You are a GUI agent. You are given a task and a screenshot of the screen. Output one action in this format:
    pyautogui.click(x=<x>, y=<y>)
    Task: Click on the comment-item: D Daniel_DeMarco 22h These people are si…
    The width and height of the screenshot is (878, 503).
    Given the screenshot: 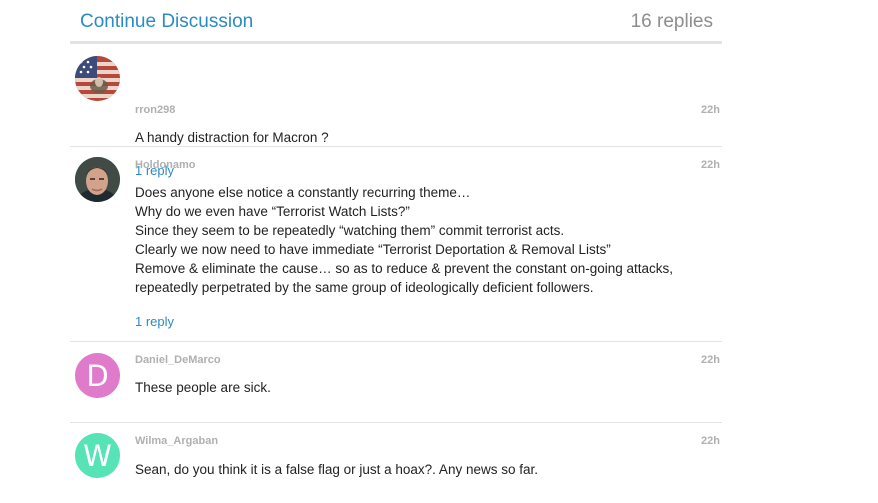 What is the action you would take?
    pyautogui.click(x=396, y=382)
    